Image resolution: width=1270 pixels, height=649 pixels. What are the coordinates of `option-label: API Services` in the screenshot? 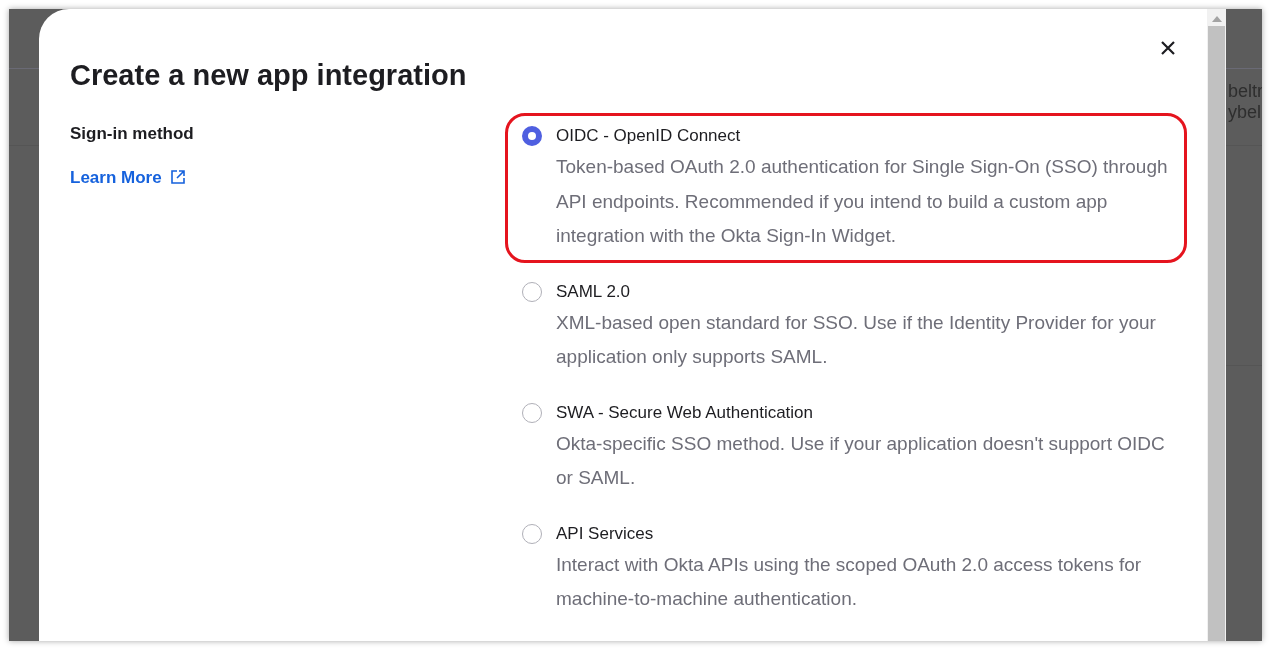 It's located at (605, 533).